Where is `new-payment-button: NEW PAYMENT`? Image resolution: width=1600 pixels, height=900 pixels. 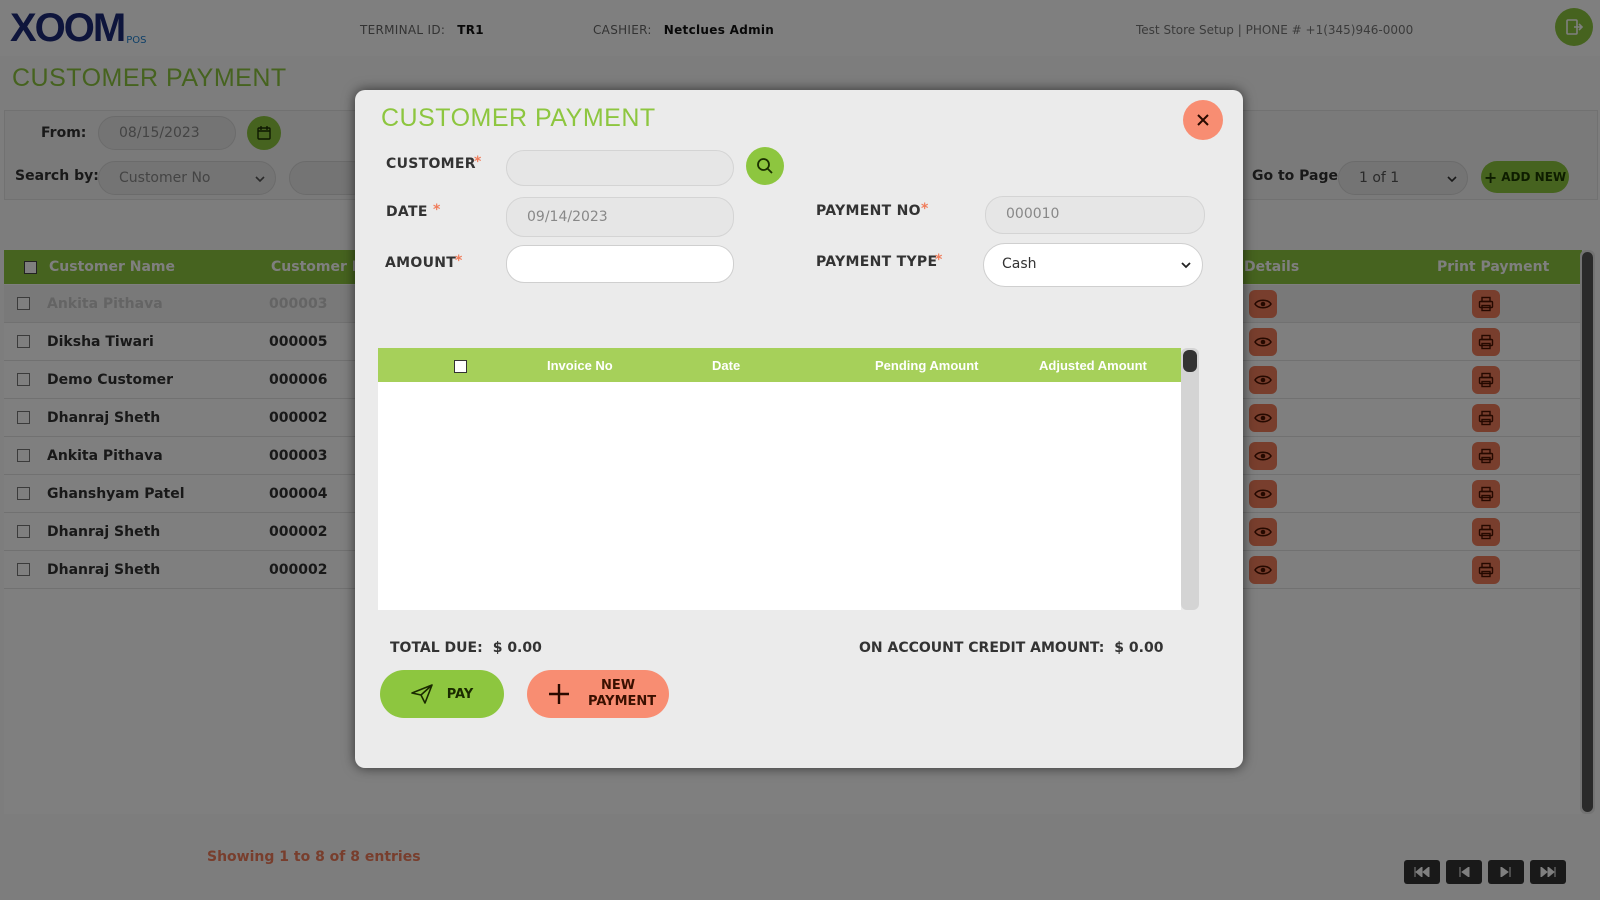 new-payment-button: NEW PAYMENT is located at coordinates (598, 694).